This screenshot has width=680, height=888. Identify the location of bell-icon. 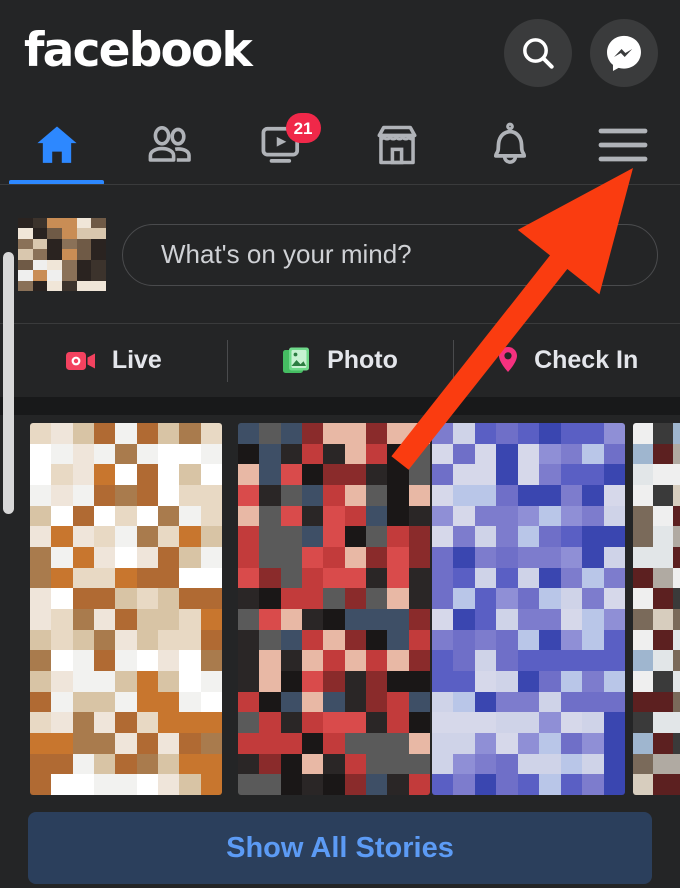
(510, 143).